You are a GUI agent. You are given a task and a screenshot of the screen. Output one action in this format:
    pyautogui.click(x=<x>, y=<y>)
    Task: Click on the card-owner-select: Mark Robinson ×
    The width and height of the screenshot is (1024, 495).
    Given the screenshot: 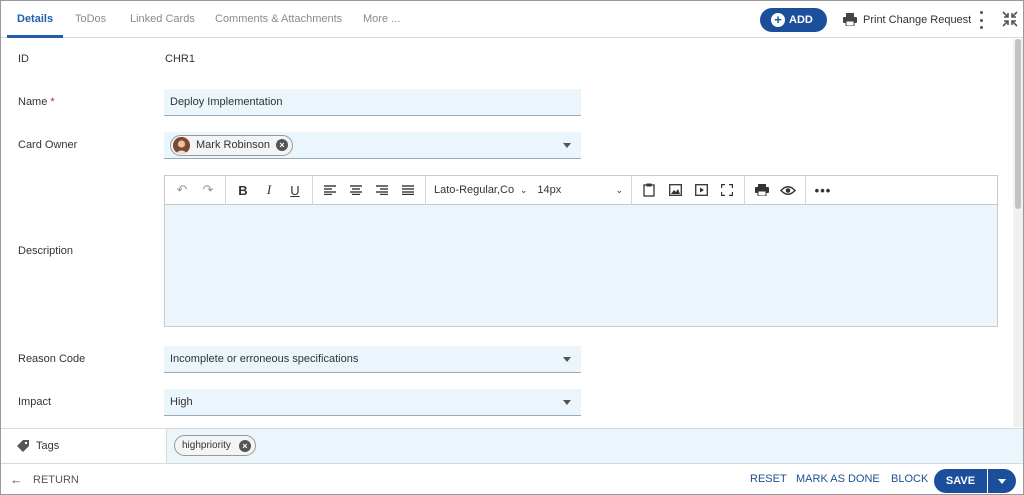 What is the action you would take?
    pyautogui.click(x=372, y=145)
    